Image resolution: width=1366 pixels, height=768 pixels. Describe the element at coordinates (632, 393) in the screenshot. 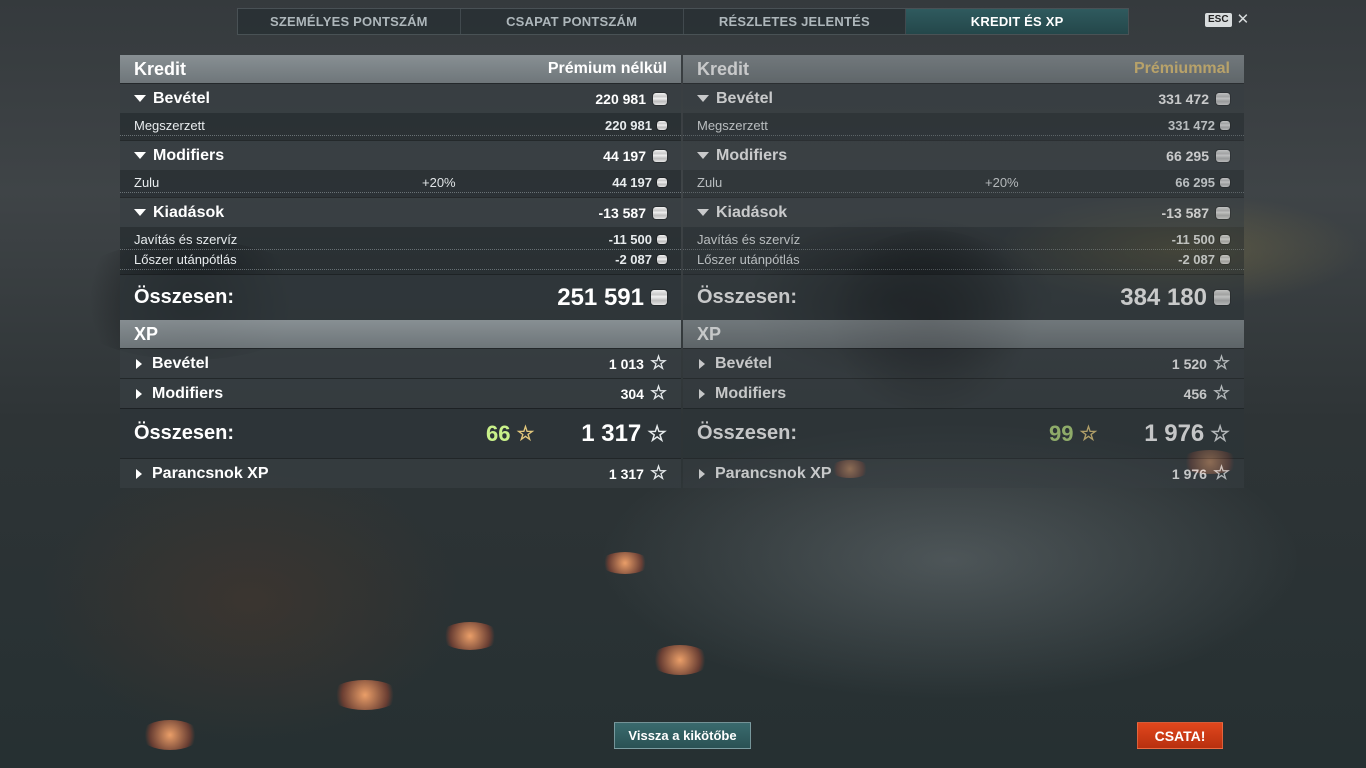

I see `xp-modifiers-value: 304` at that location.